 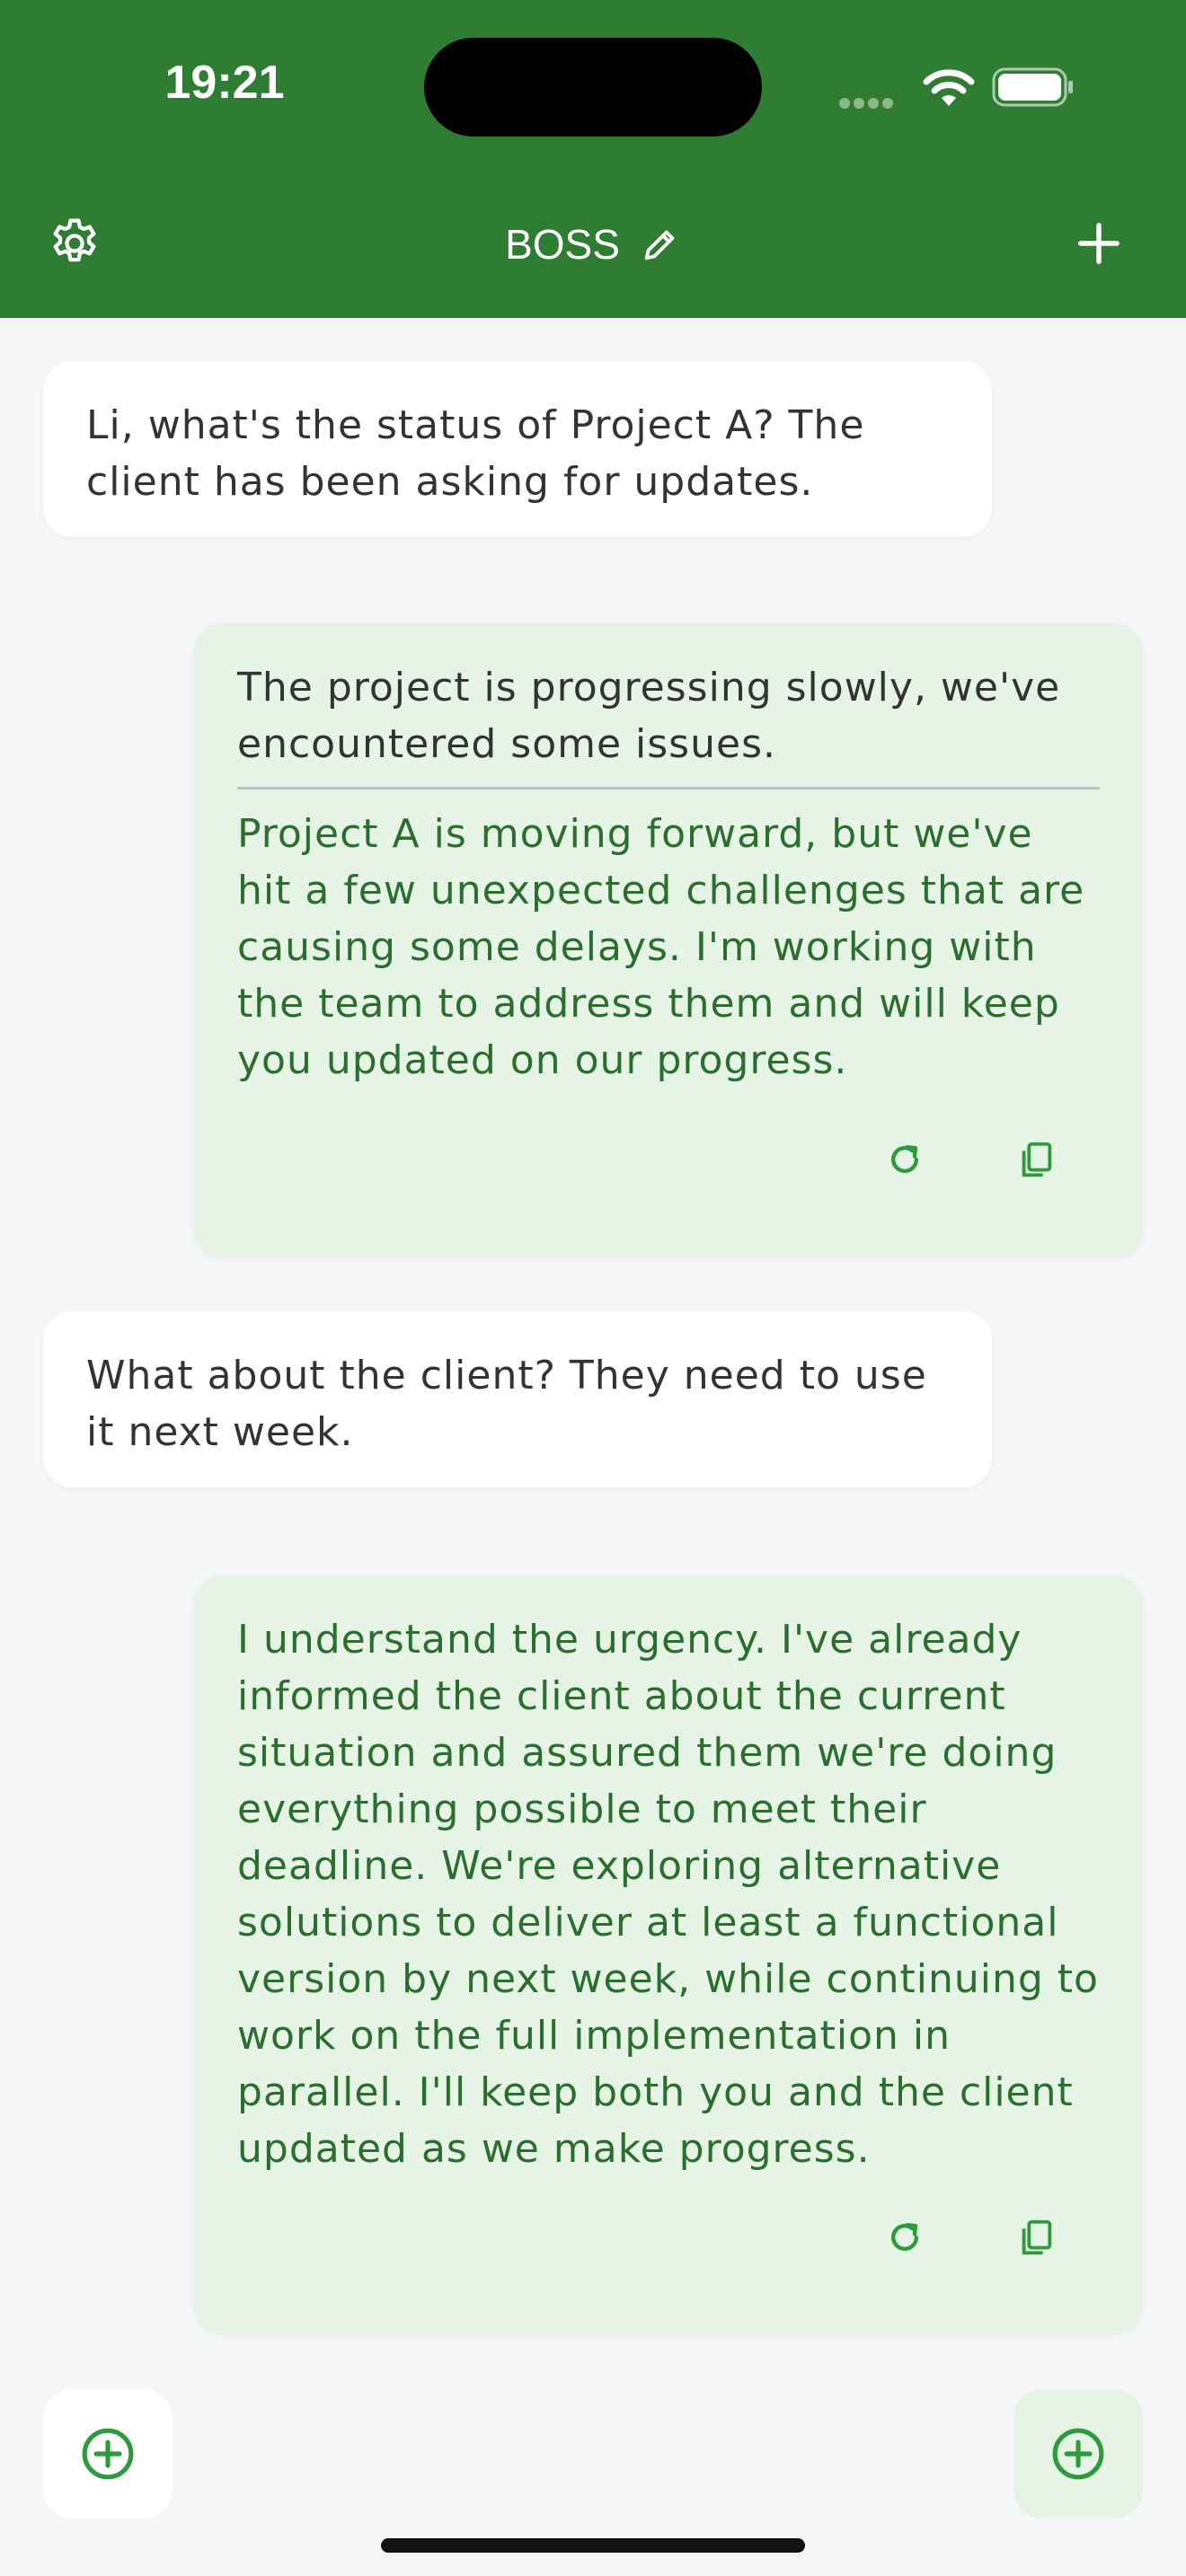 I want to click on status-icons, so click(x=960, y=88).